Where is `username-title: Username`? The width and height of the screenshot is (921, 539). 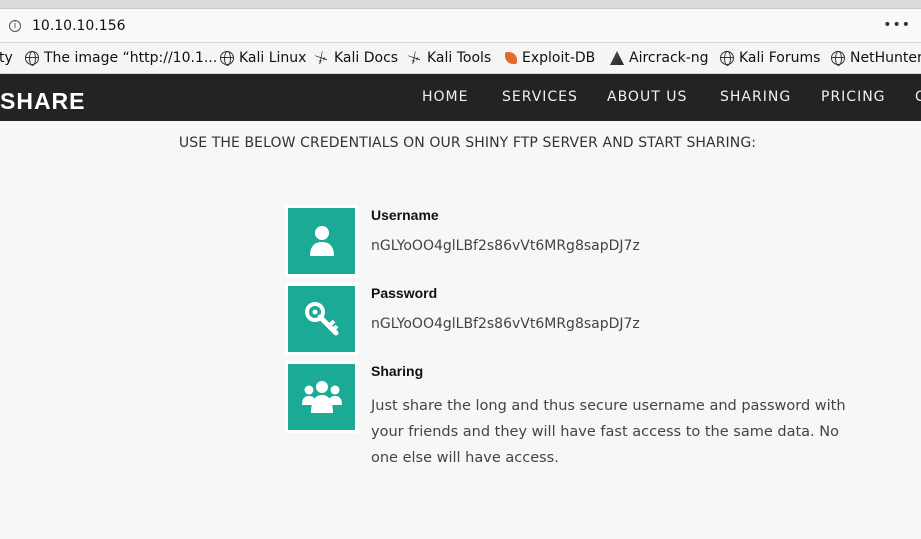 username-title: Username is located at coordinates (405, 215).